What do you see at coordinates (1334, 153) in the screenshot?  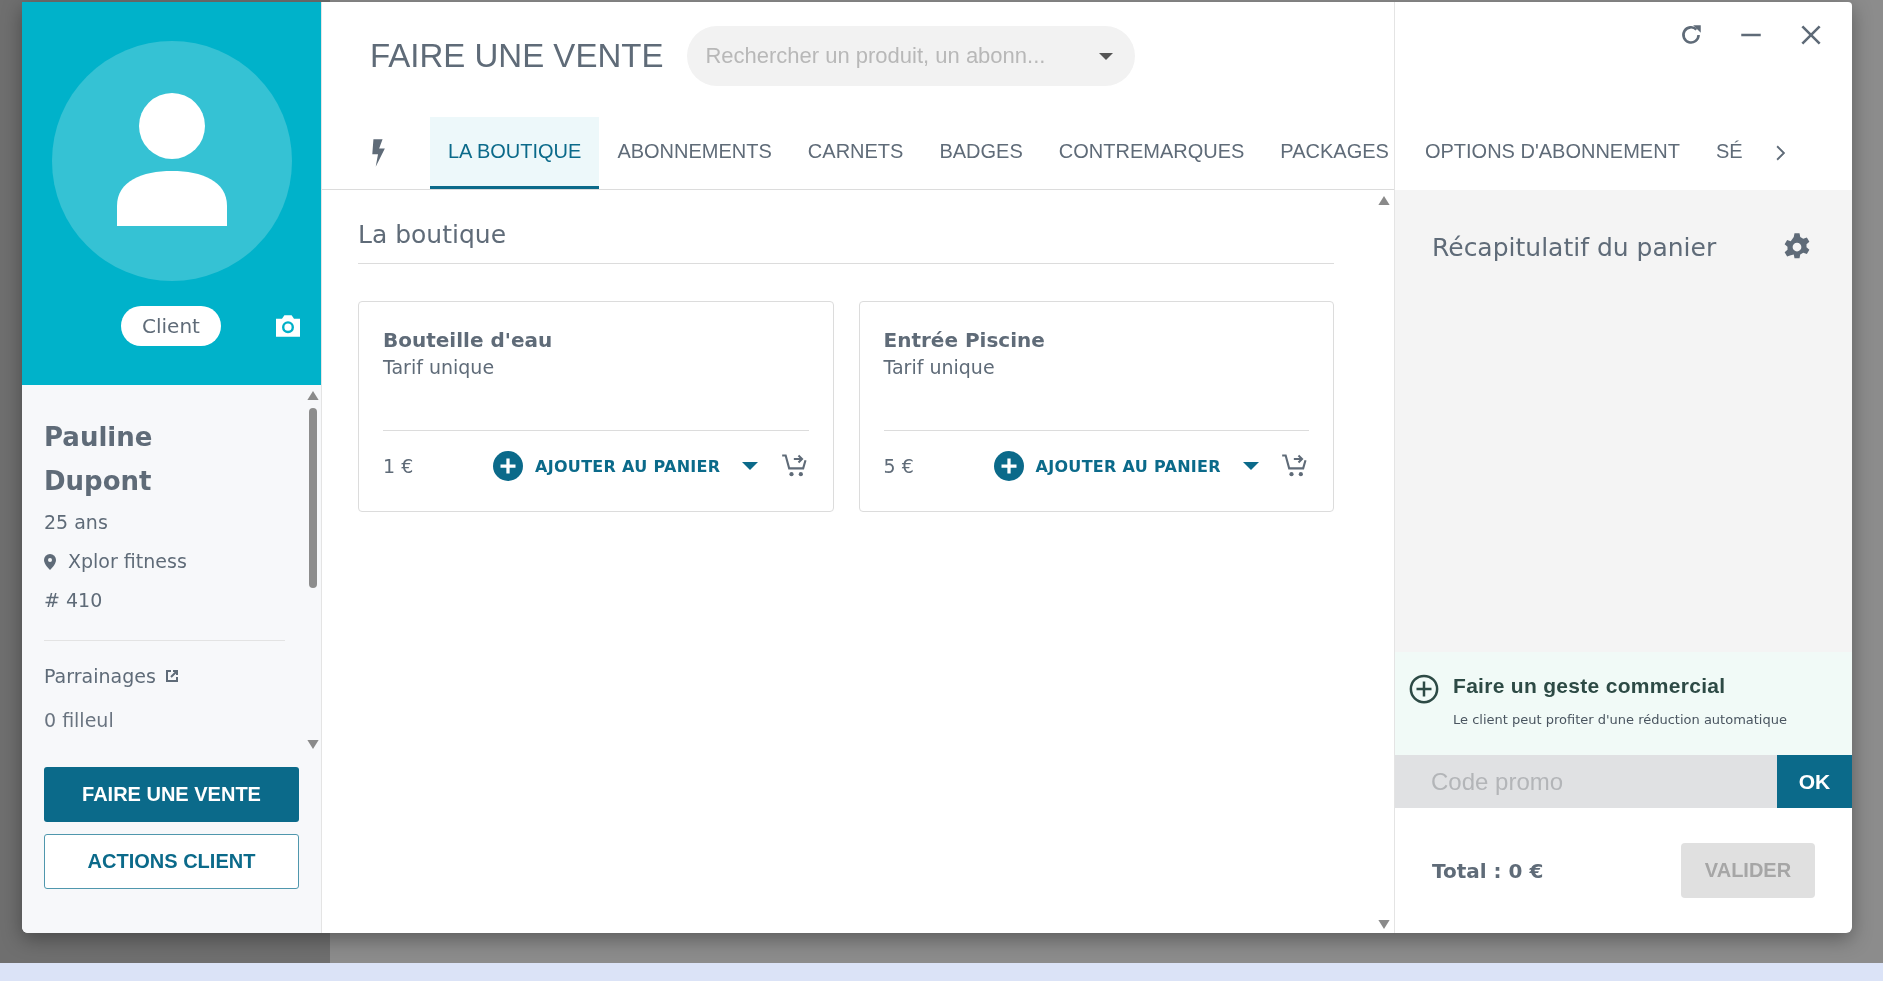 I see `tab: PACKAGES` at bounding box center [1334, 153].